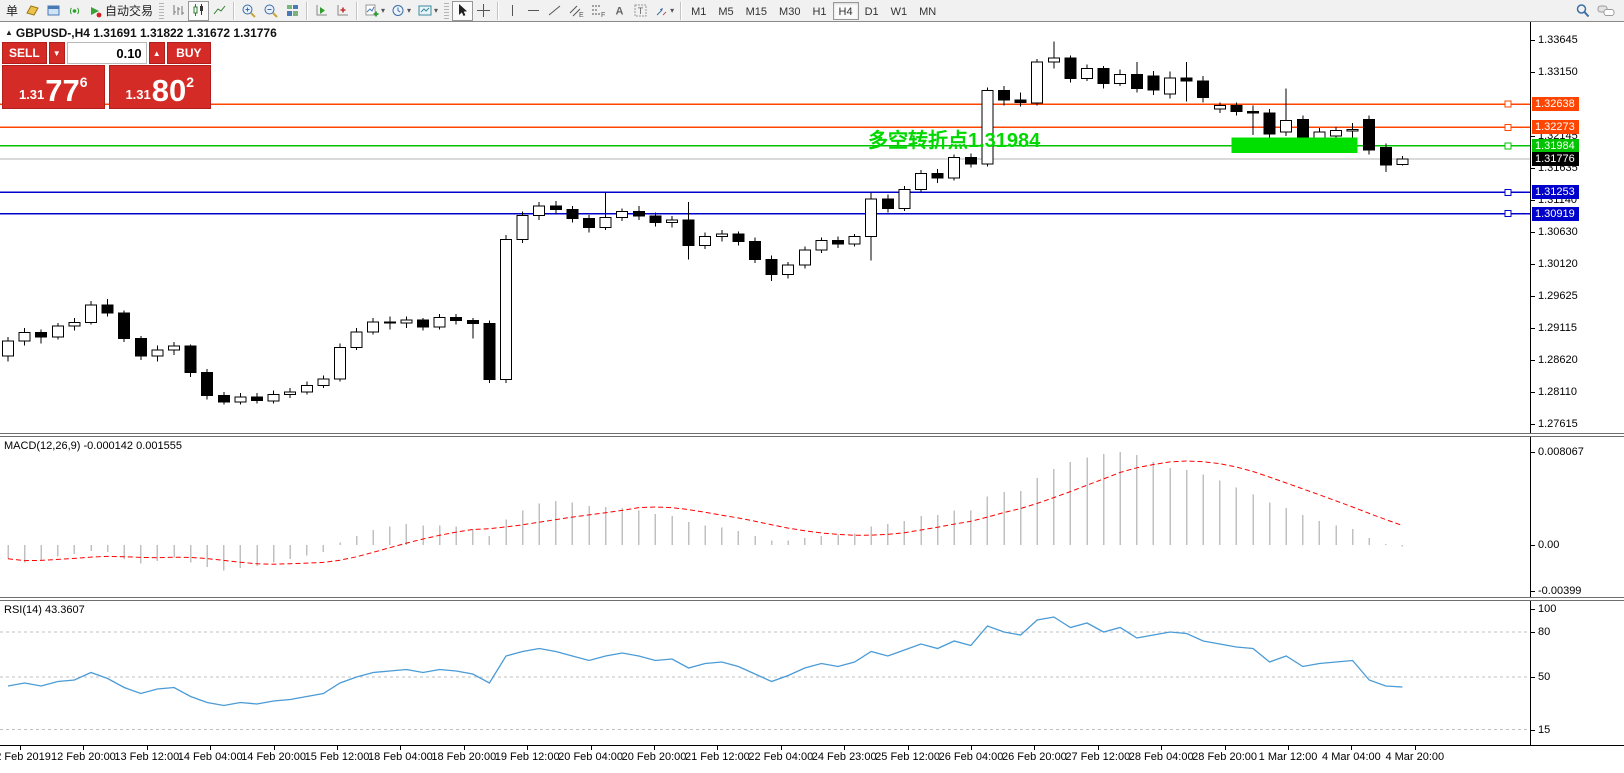 The width and height of the screenshot is (1624, 773). What do you see at coordinates (845, 10) in the screenshot?
I see `timeframe-h4: H4` at bounding box center [845, 10].